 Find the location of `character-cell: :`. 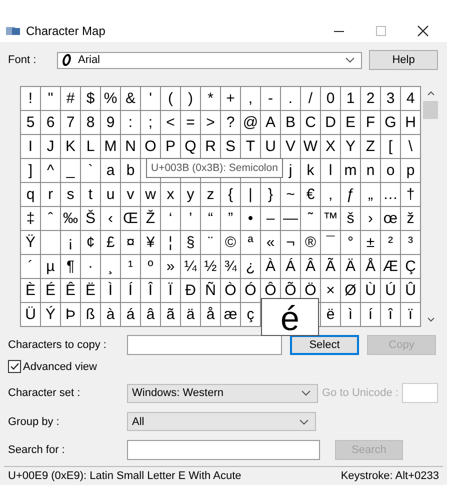

character-cell: : is located at coordinates (130, 122).